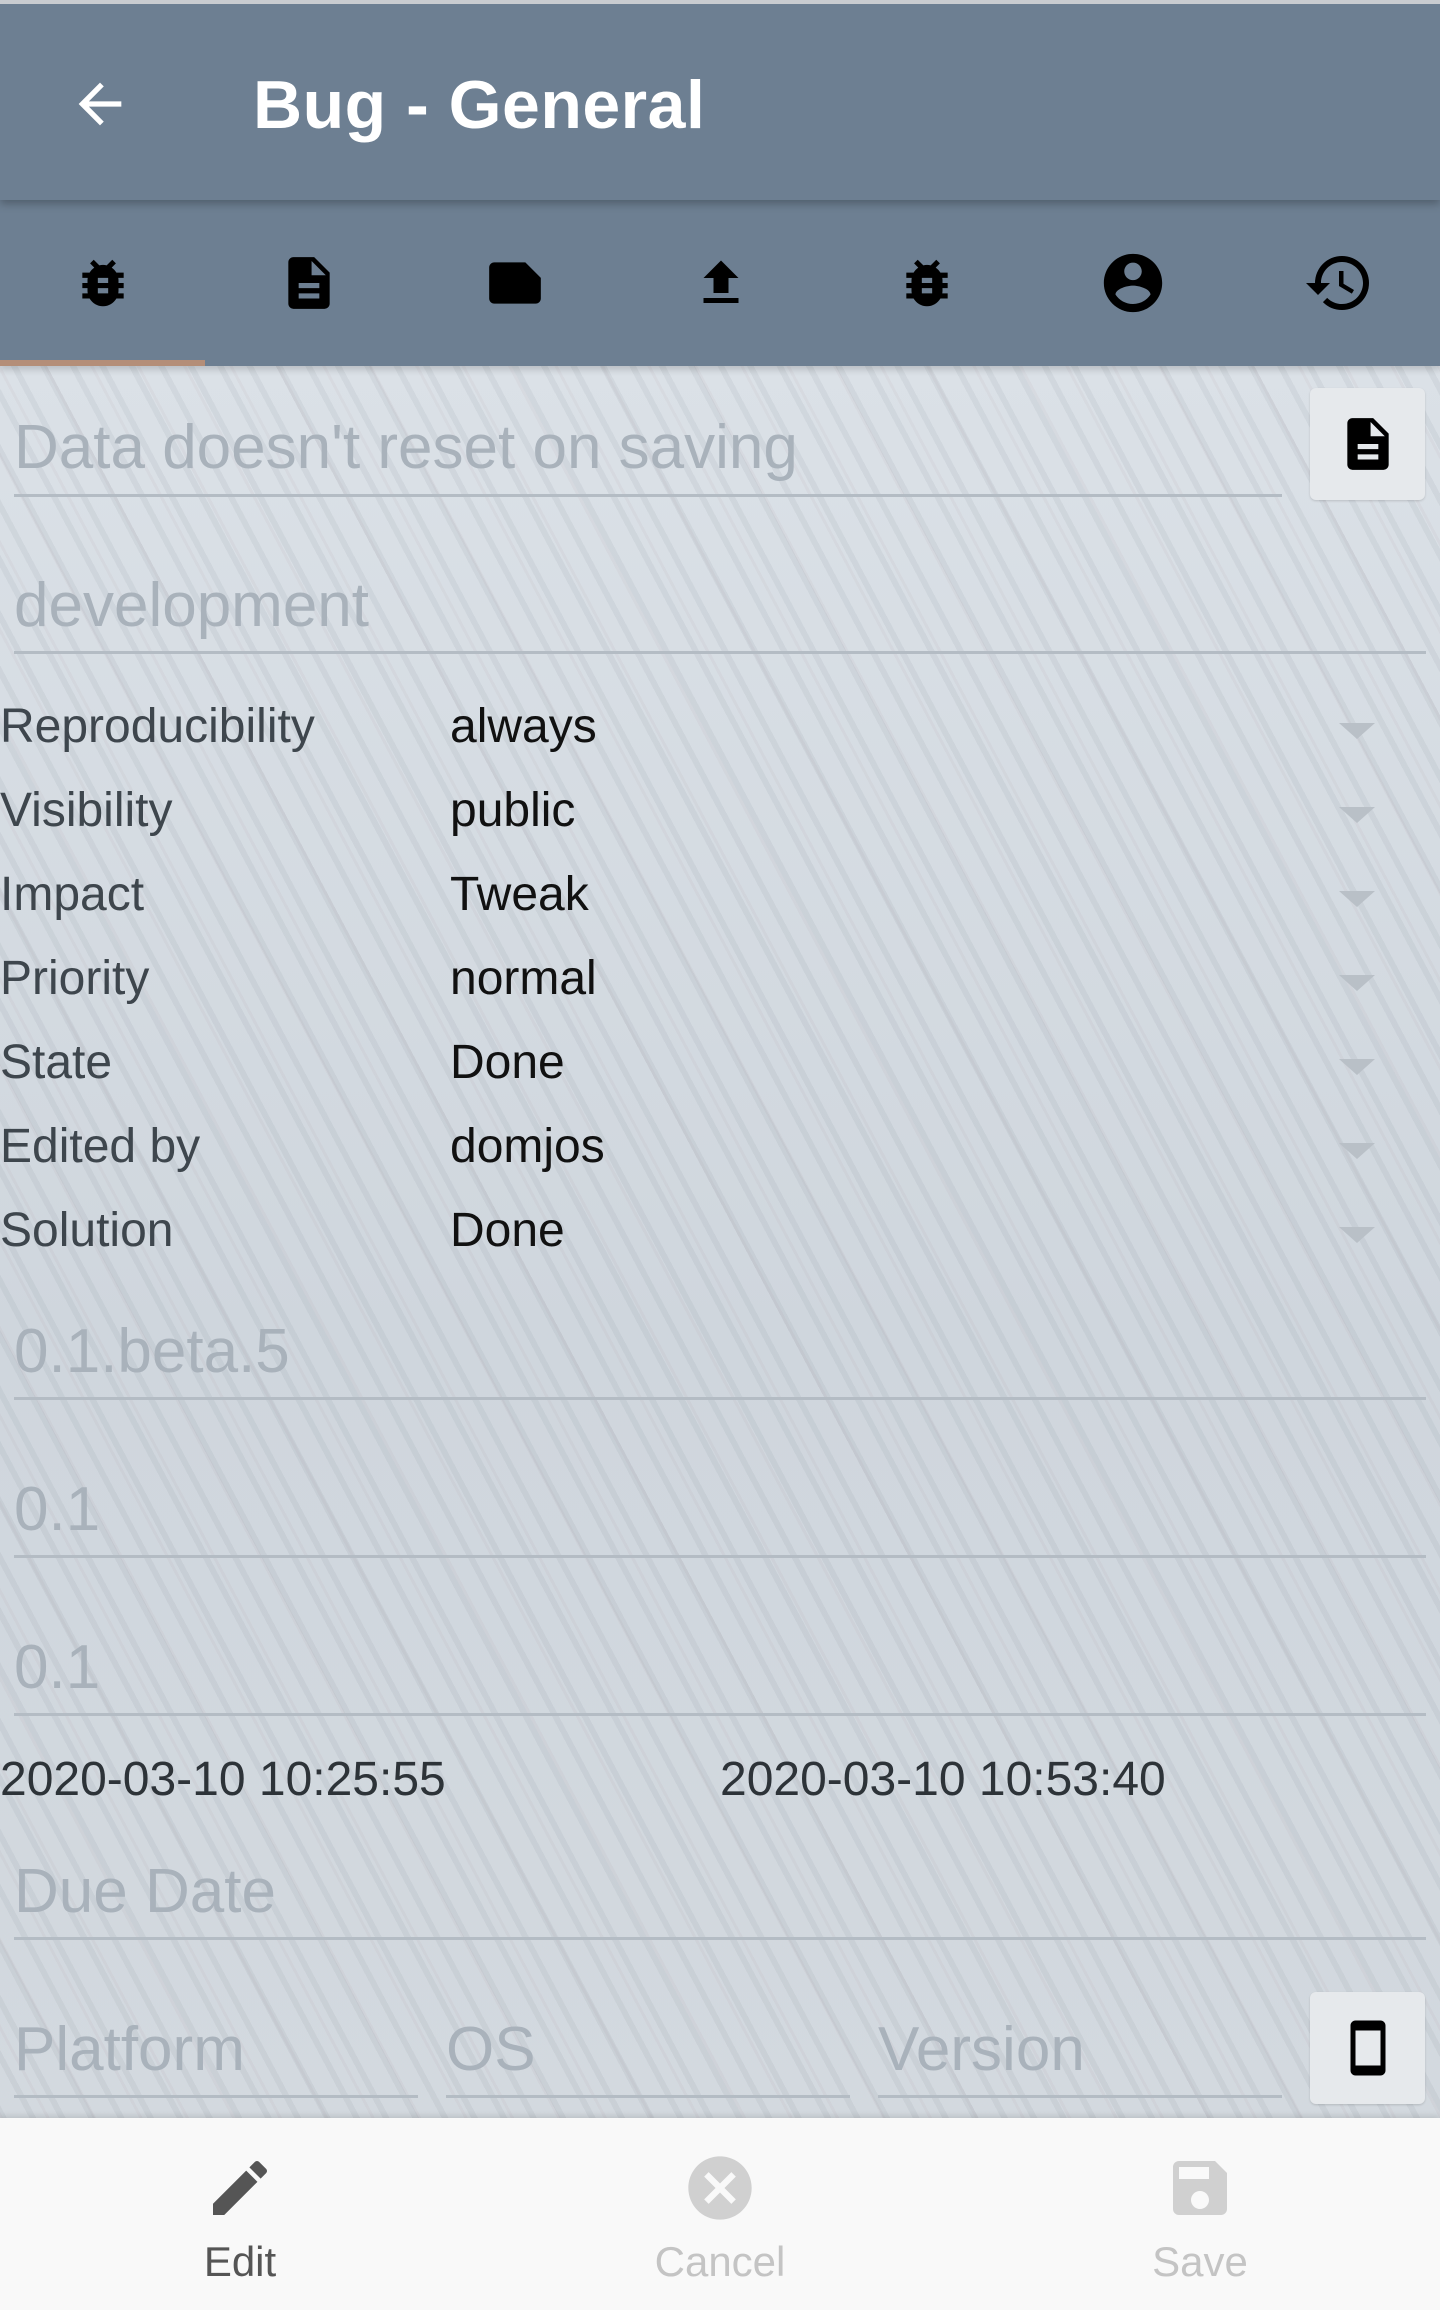 The image size is (1440, 2310). What do you see at coordinates (523, 978) in the screenshot?
I see `property-value: normal` at bounding box center [523, 978].